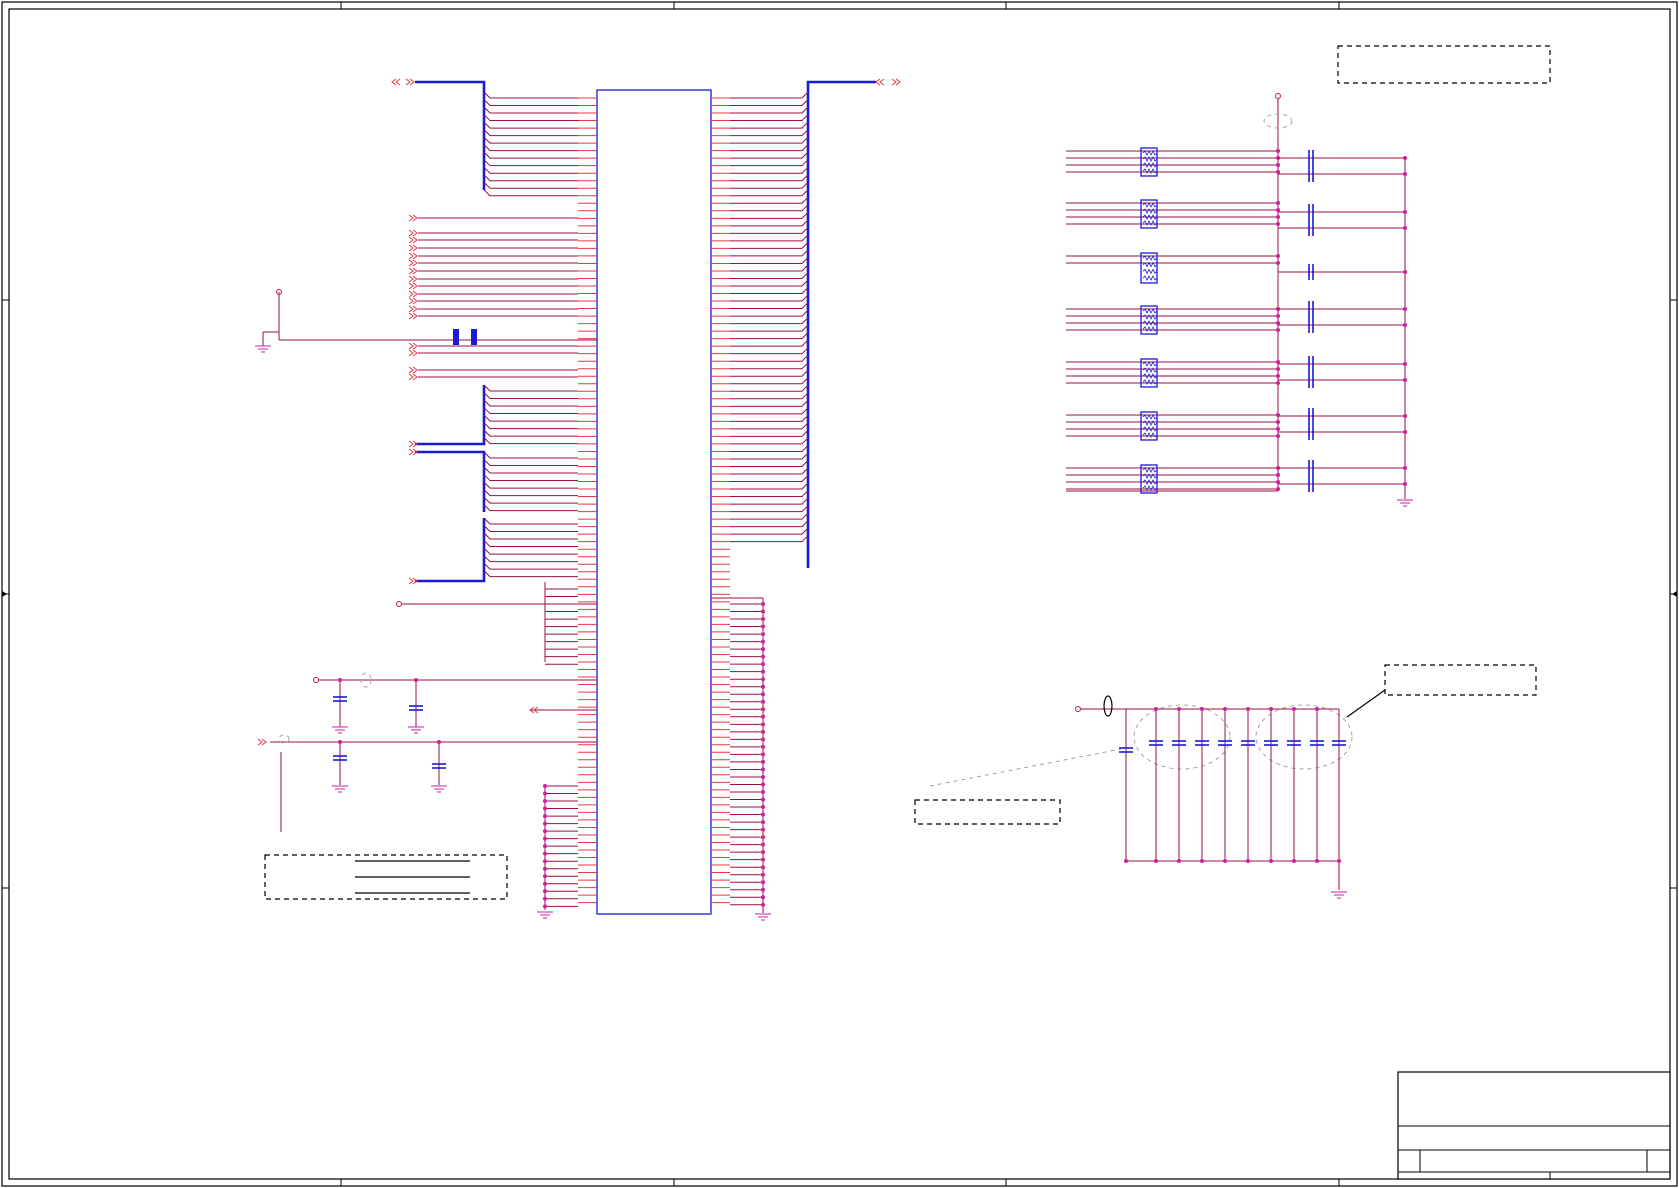 Image resolution: width=1679 pixels, height=1188 pixels. What do you see at coordinates (496, 622) in the screenshot?
I see `vref-net` at bounding box center [496, 622].